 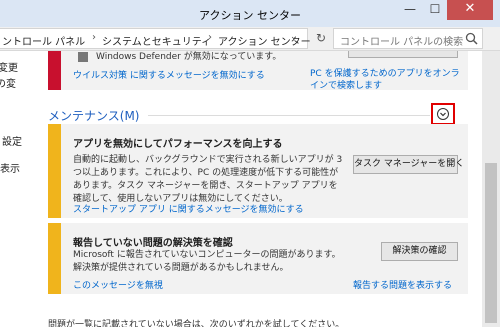 I want to click on sidebar-item: 表示, so click(x=10, y=167).